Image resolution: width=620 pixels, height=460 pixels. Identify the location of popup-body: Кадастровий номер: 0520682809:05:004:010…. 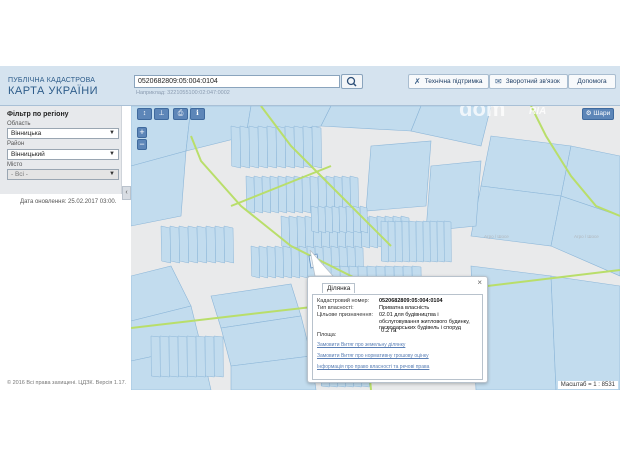
(397, 337).